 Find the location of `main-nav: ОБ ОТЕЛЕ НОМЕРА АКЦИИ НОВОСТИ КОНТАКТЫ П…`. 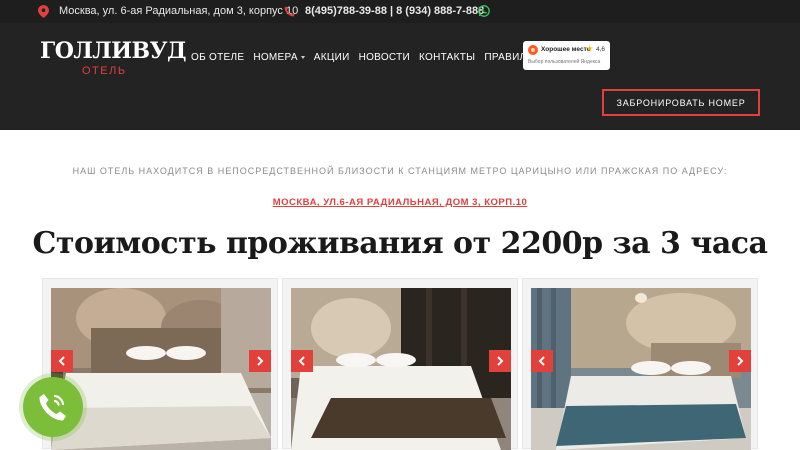

main-nav: ОБ ОТЕЛЕ НОМЕРА АКЦИИ НОВОСТИ КОНТАКТЫ П… is located at coordinates (366, 57).